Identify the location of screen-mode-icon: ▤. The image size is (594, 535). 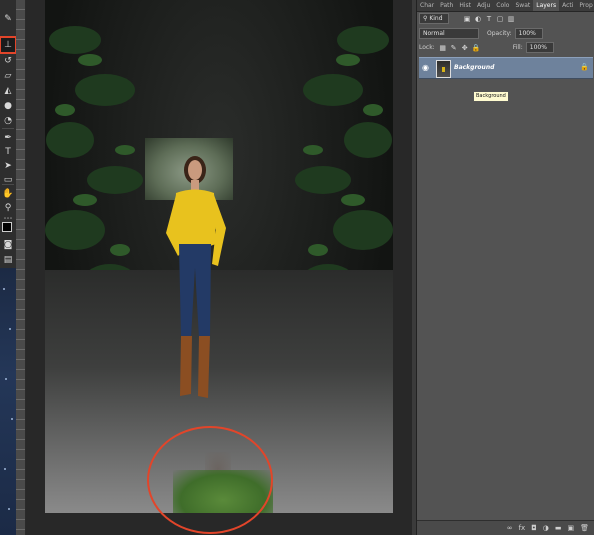
(8, 260).